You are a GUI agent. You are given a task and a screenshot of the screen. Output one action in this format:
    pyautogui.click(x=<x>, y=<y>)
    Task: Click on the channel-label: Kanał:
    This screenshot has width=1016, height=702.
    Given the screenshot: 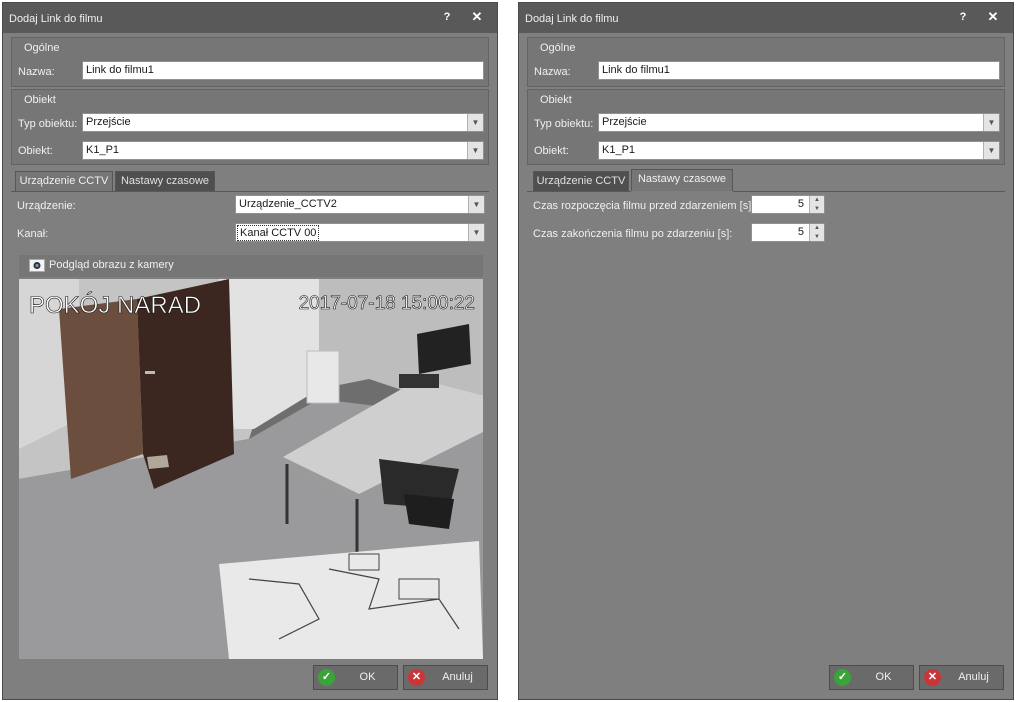 What is the action you would take?
    pyautogui.click(x=33, y=234)
    